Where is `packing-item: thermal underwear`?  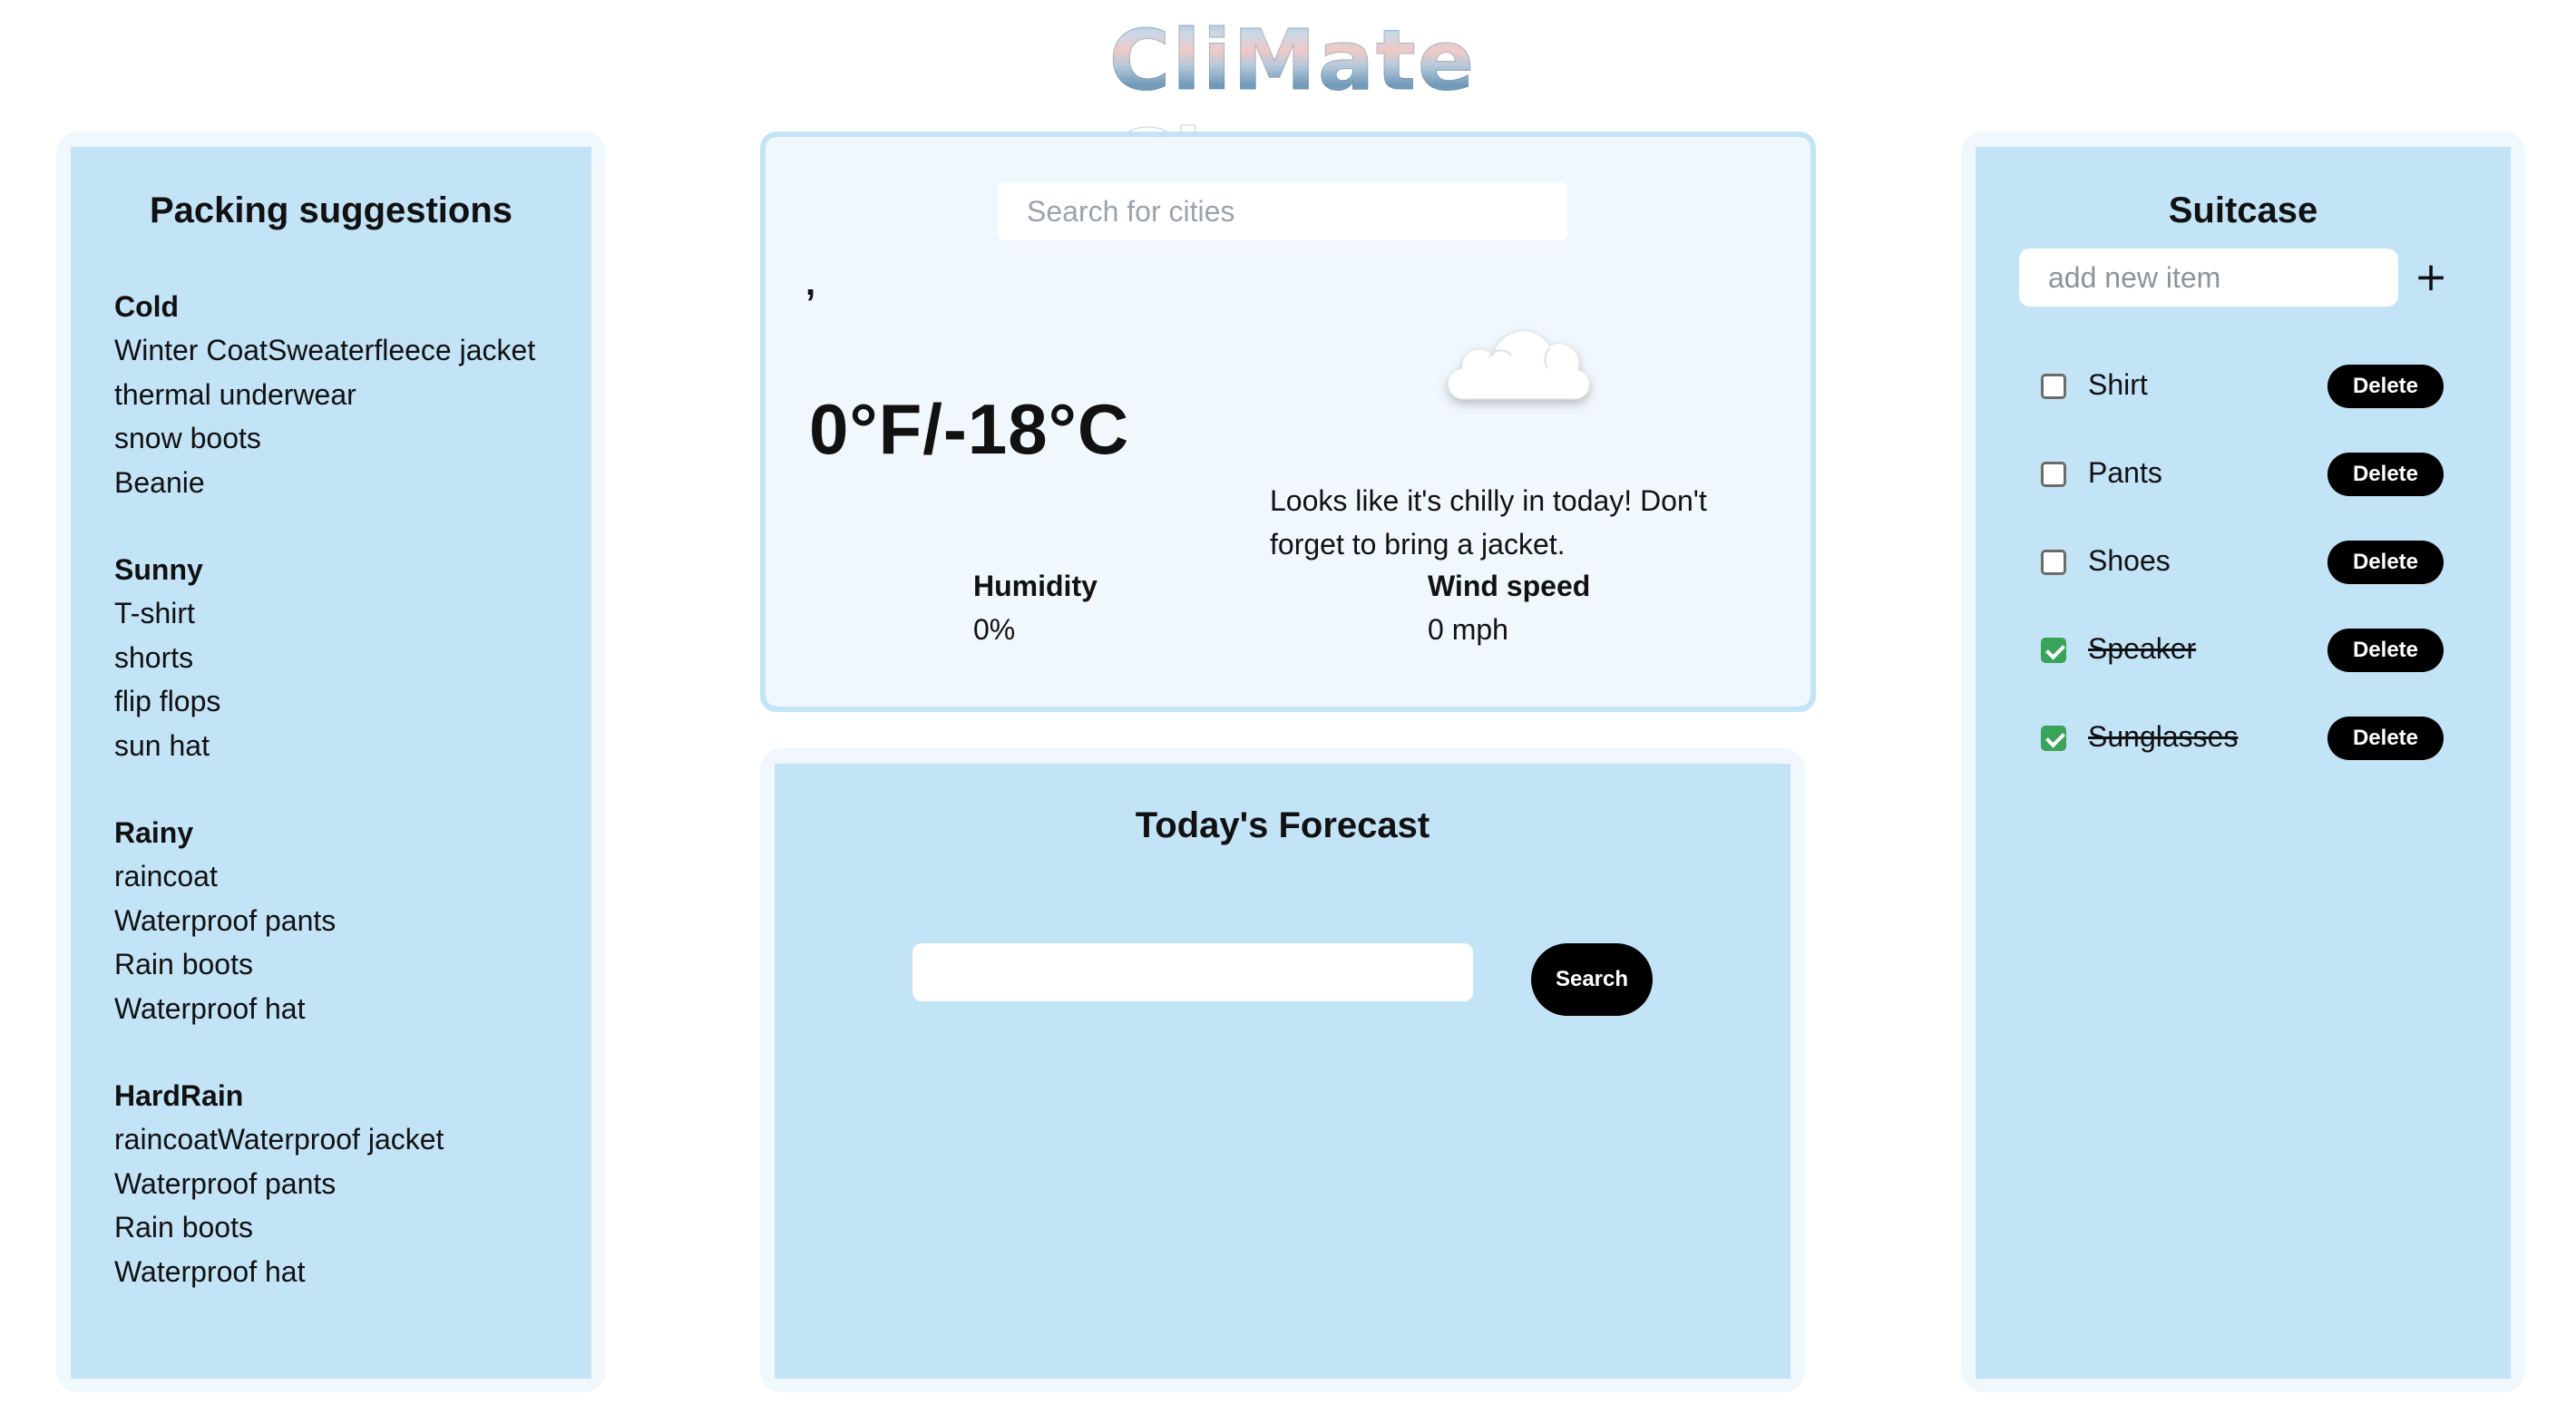
packing-item: thermal underwear is located at coordinates (235, 394).